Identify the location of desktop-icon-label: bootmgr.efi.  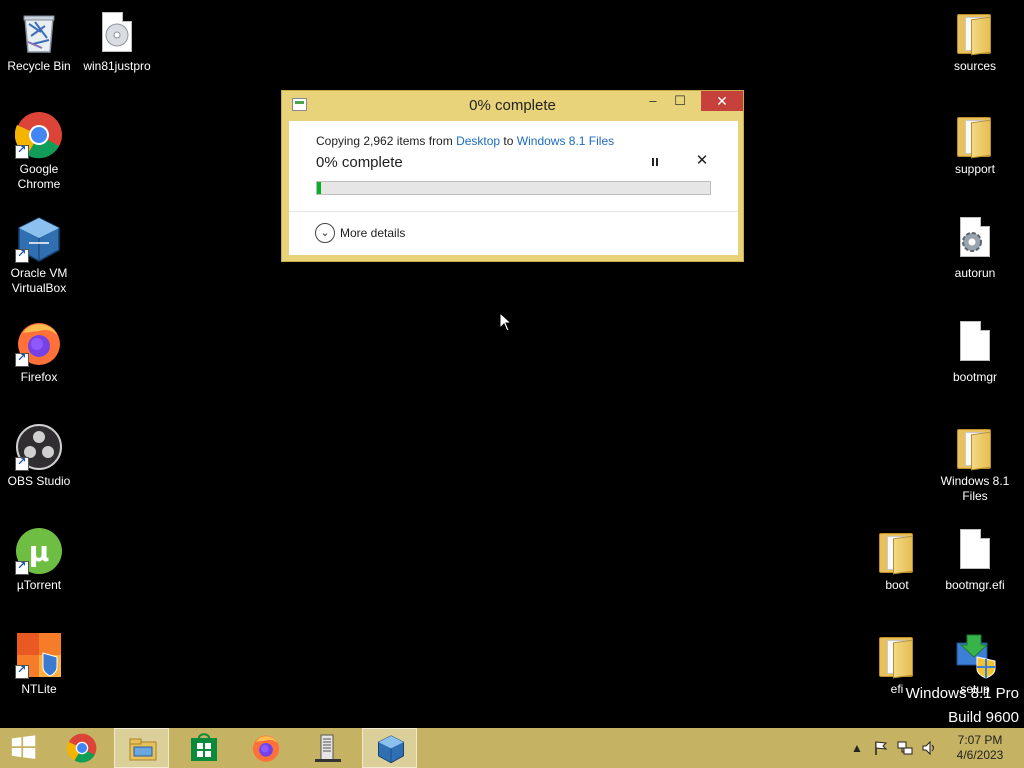
(975, 585).